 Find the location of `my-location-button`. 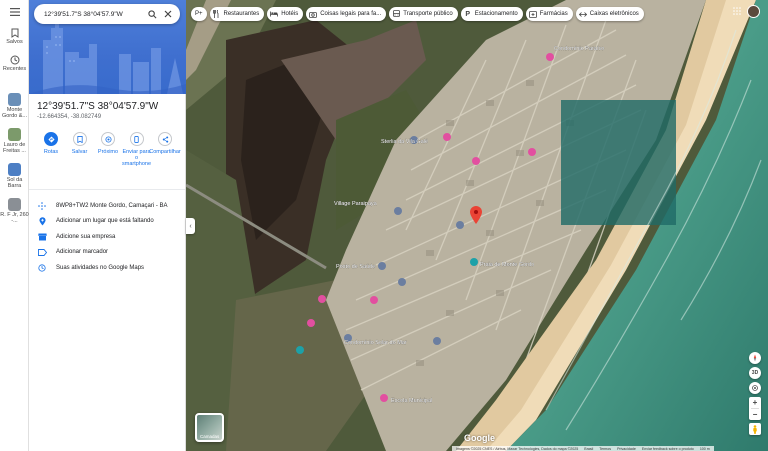

my-location-button is located at coordinates (755, 388).